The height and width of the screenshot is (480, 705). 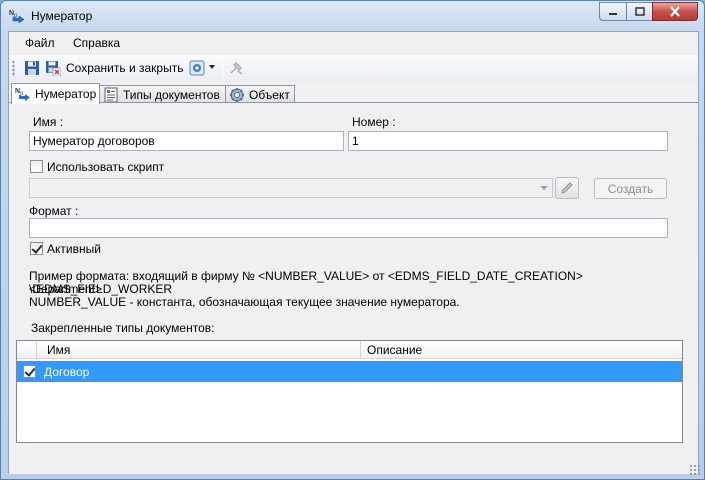 I want to click on row-check-box, so click(x=29, y=371).